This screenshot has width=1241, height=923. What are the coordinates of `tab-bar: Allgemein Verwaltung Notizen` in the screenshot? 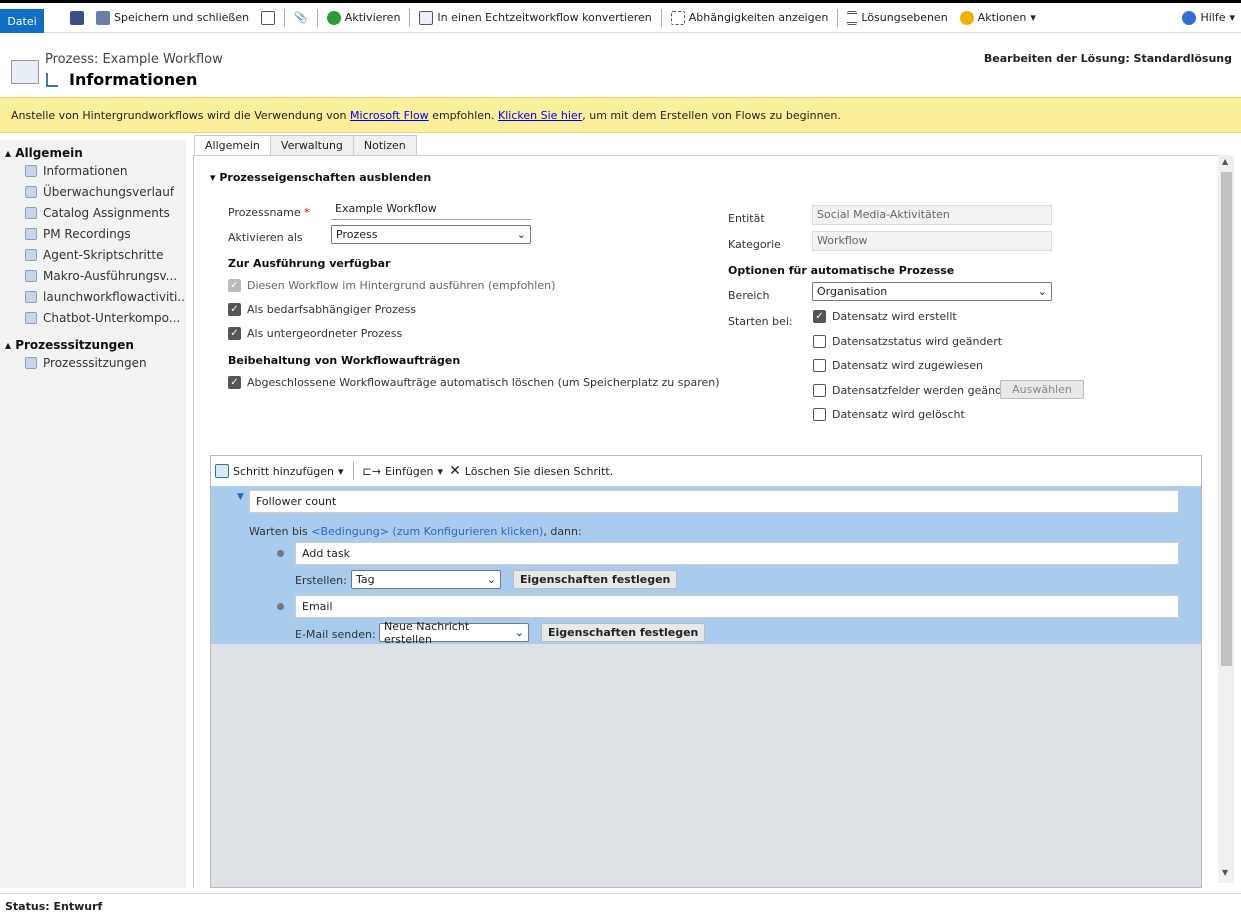 It's located at (305, 146).